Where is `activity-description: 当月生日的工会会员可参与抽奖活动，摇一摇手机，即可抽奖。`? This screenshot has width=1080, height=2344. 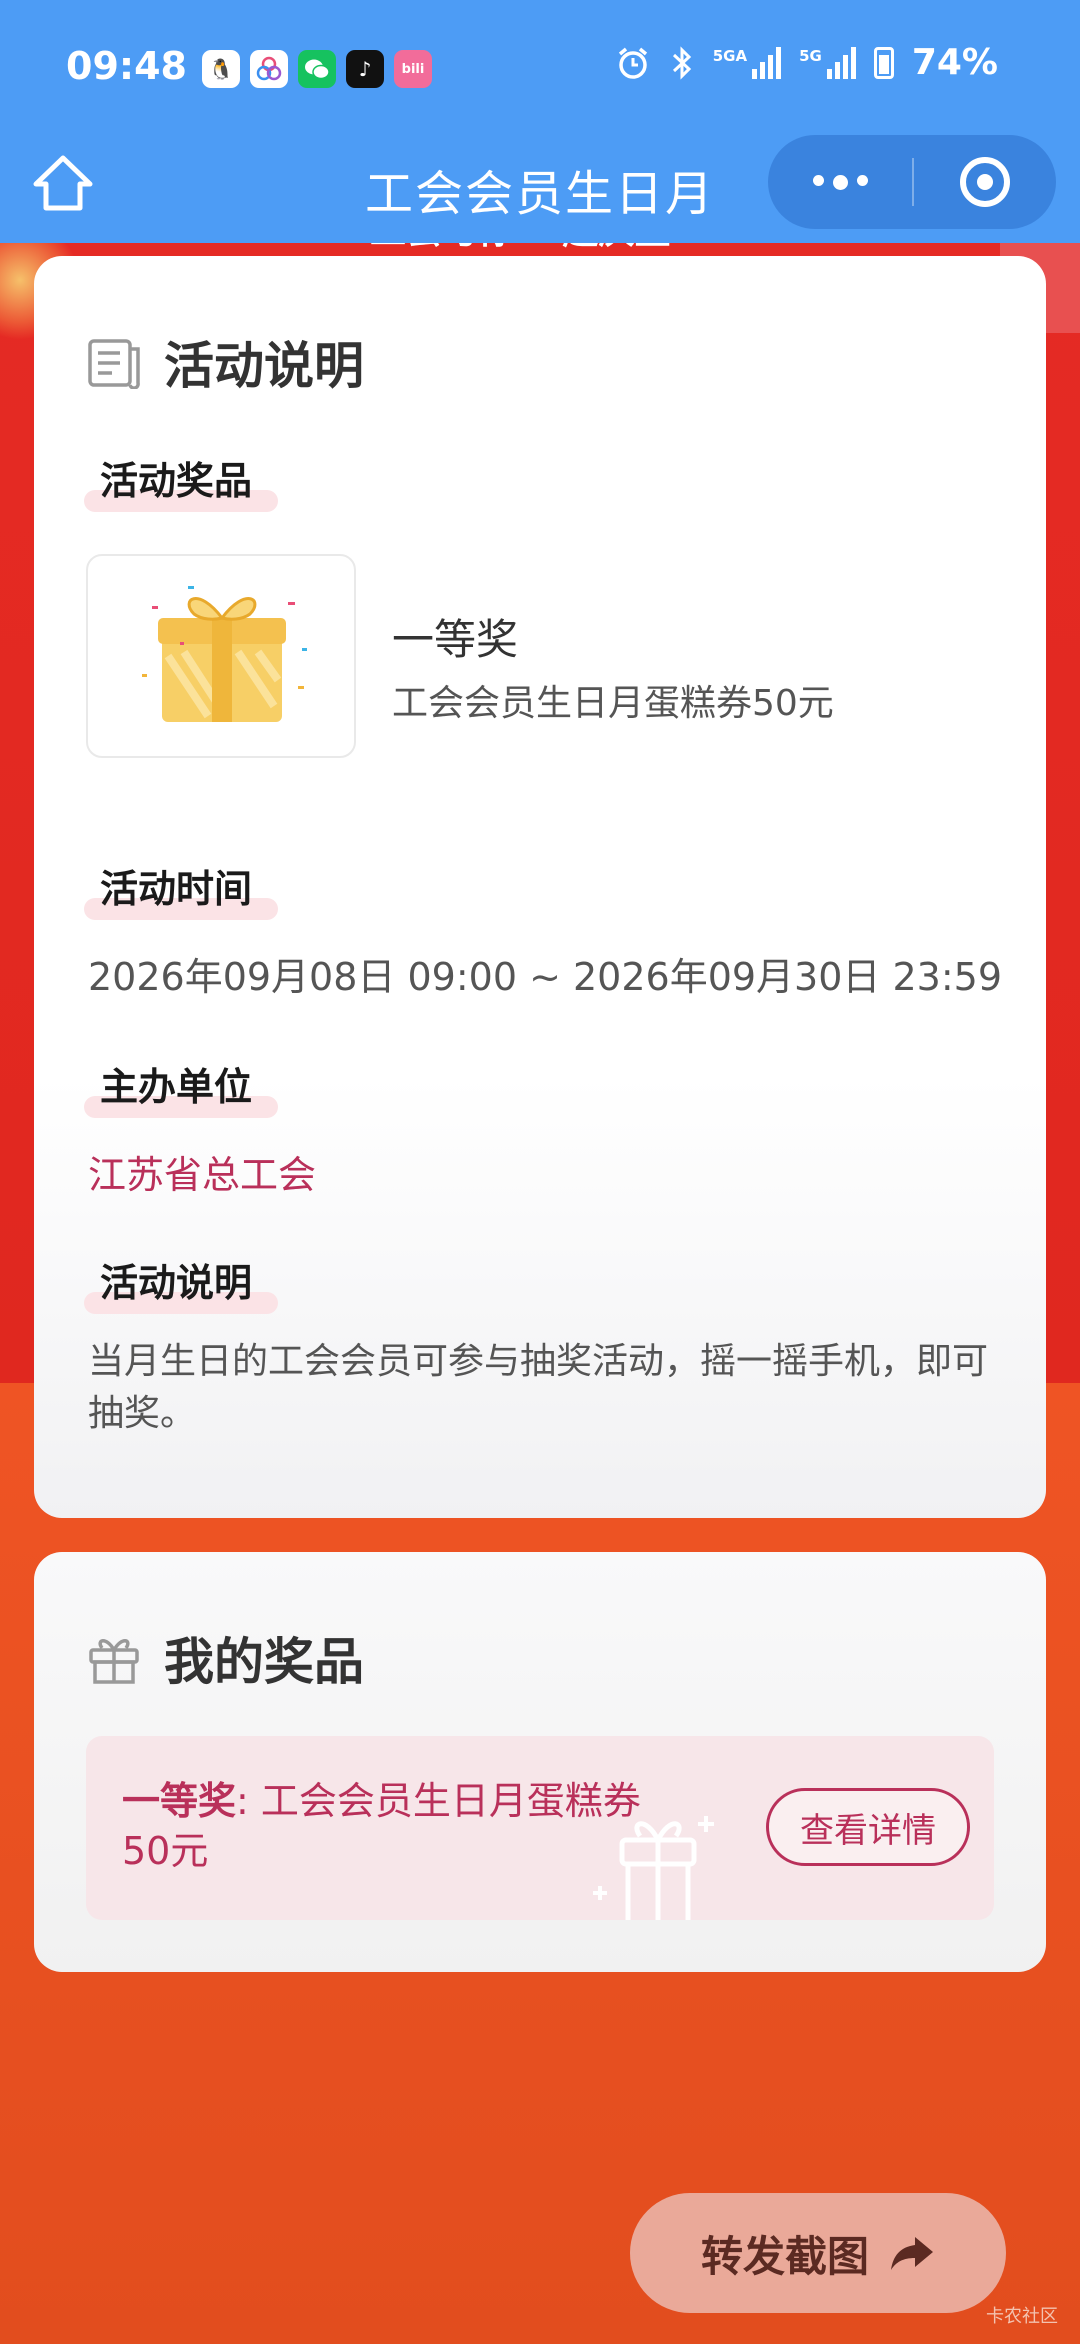
activity-description: 当月生日的工会会员可参与抽奖活动，摇一摇手机，即可抽奖。 is located at coordinates (538, 1387).